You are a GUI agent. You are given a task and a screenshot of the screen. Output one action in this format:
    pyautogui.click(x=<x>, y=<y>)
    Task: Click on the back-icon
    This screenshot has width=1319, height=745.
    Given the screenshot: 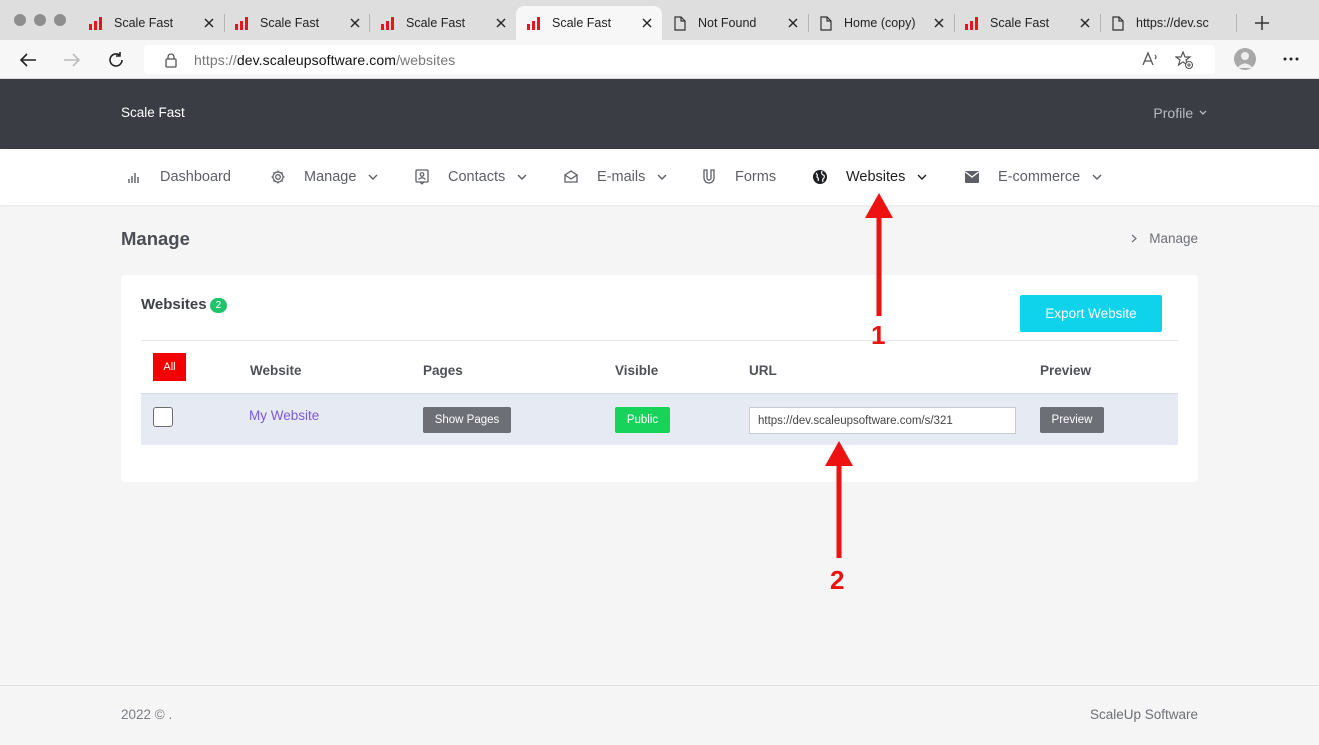 What is the action you would take?
    pyautogui.click(x=28, y=60)
    